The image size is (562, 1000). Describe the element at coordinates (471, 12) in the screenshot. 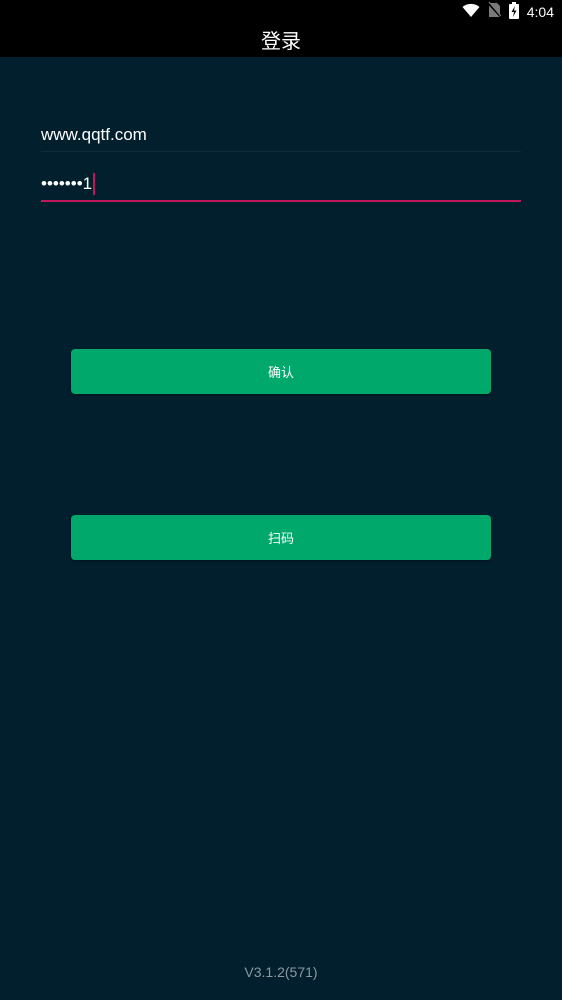

I see `wifi-icon` at that location.